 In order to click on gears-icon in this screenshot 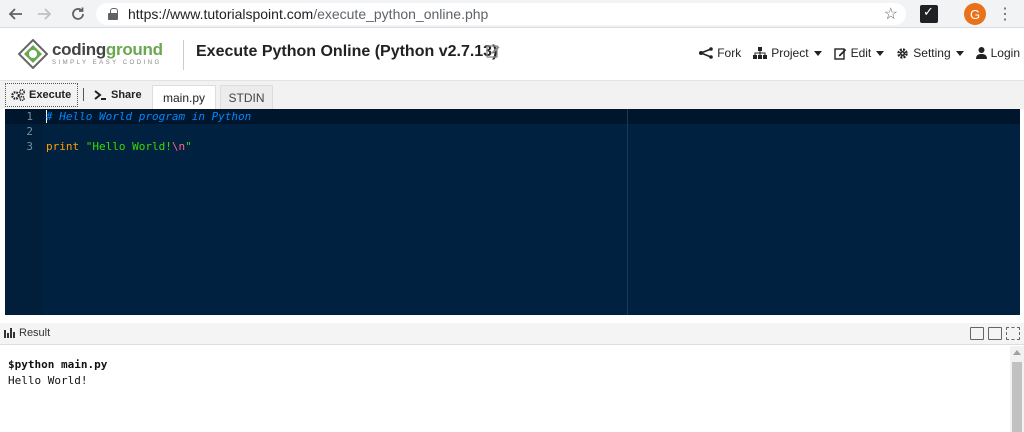, I will do `click(18, 95)`.